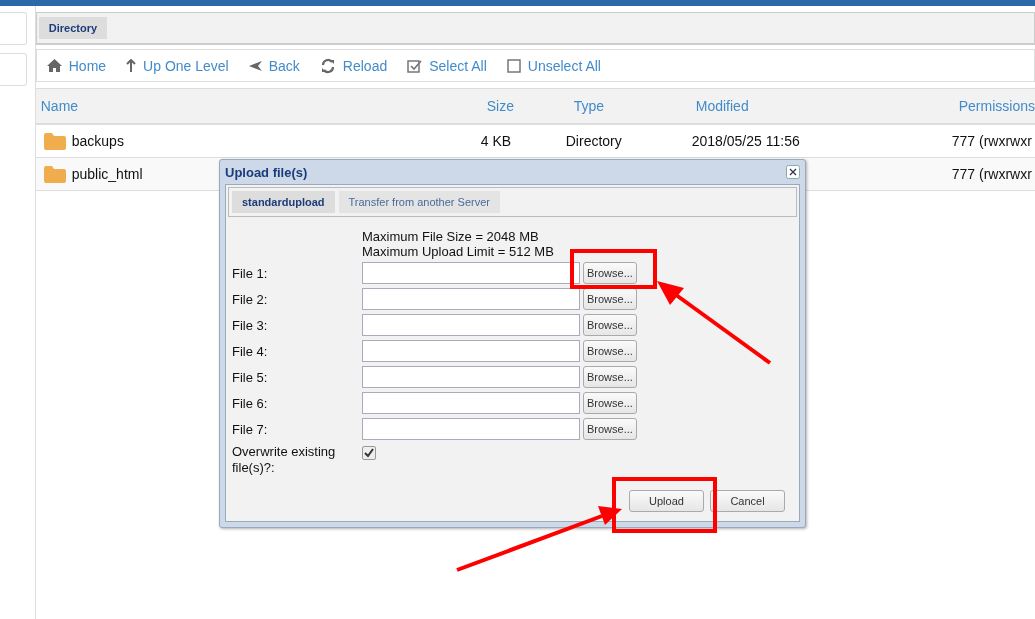 The height and width of the screenshot is (619, 1035). Describe the element at coordinates (274, 65) in the screenshot. I see `toolbar-link: Back` at that location.